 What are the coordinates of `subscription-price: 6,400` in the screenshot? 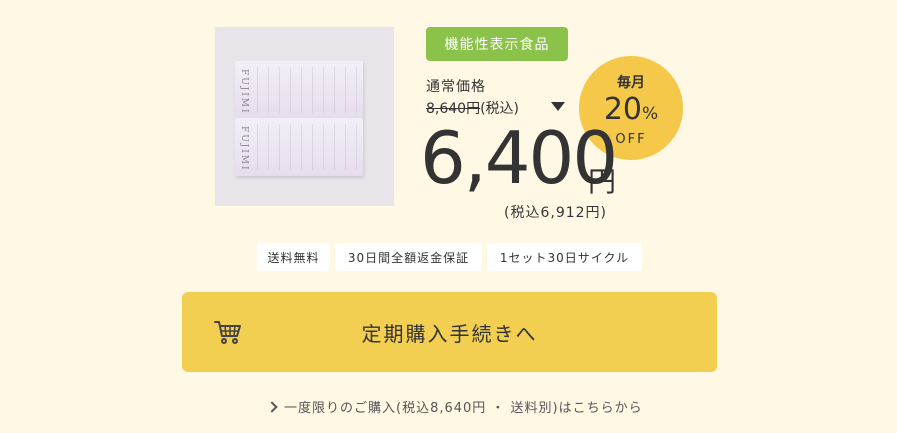 It's located at (519, 158).